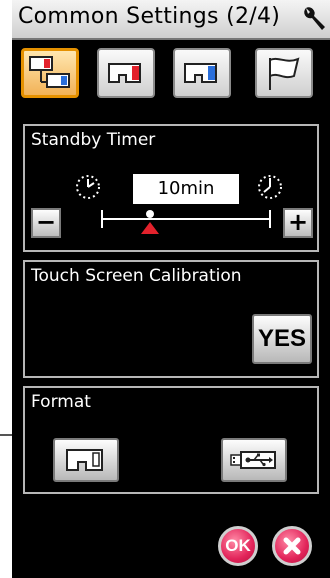 The image size is (330, 578). Describe the element at coordinates (314, 18) in the screenshot. I see `wrench-icon` at that location.